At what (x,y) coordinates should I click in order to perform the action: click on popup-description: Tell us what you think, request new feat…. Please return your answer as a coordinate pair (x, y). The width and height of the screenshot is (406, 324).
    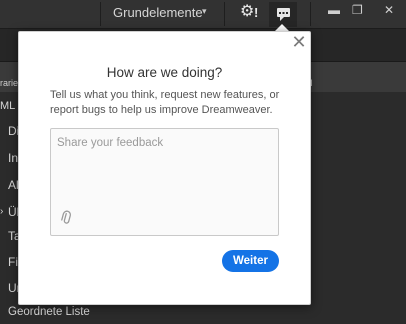
    Looking at the image, I should click on (165, 102).